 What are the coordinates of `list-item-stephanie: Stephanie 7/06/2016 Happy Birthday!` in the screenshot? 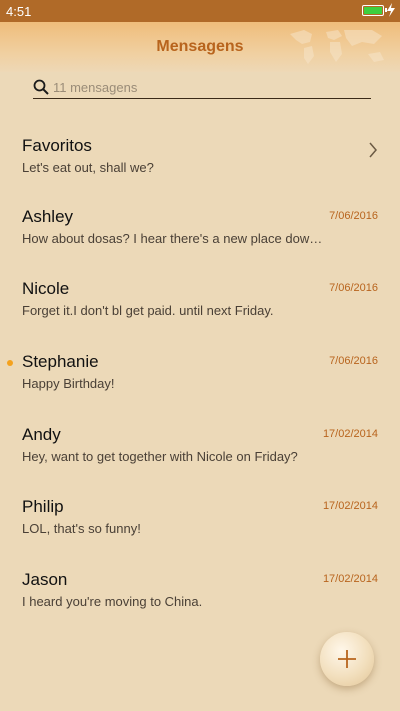 It's located at (200, 388).